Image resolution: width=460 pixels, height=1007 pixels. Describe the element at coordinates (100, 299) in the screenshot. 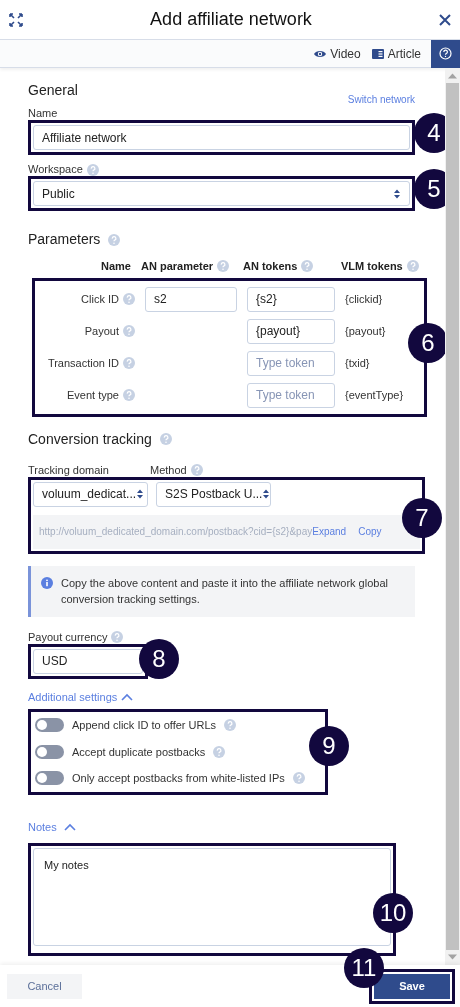

I see `parameter-name: Click ID` at that location.